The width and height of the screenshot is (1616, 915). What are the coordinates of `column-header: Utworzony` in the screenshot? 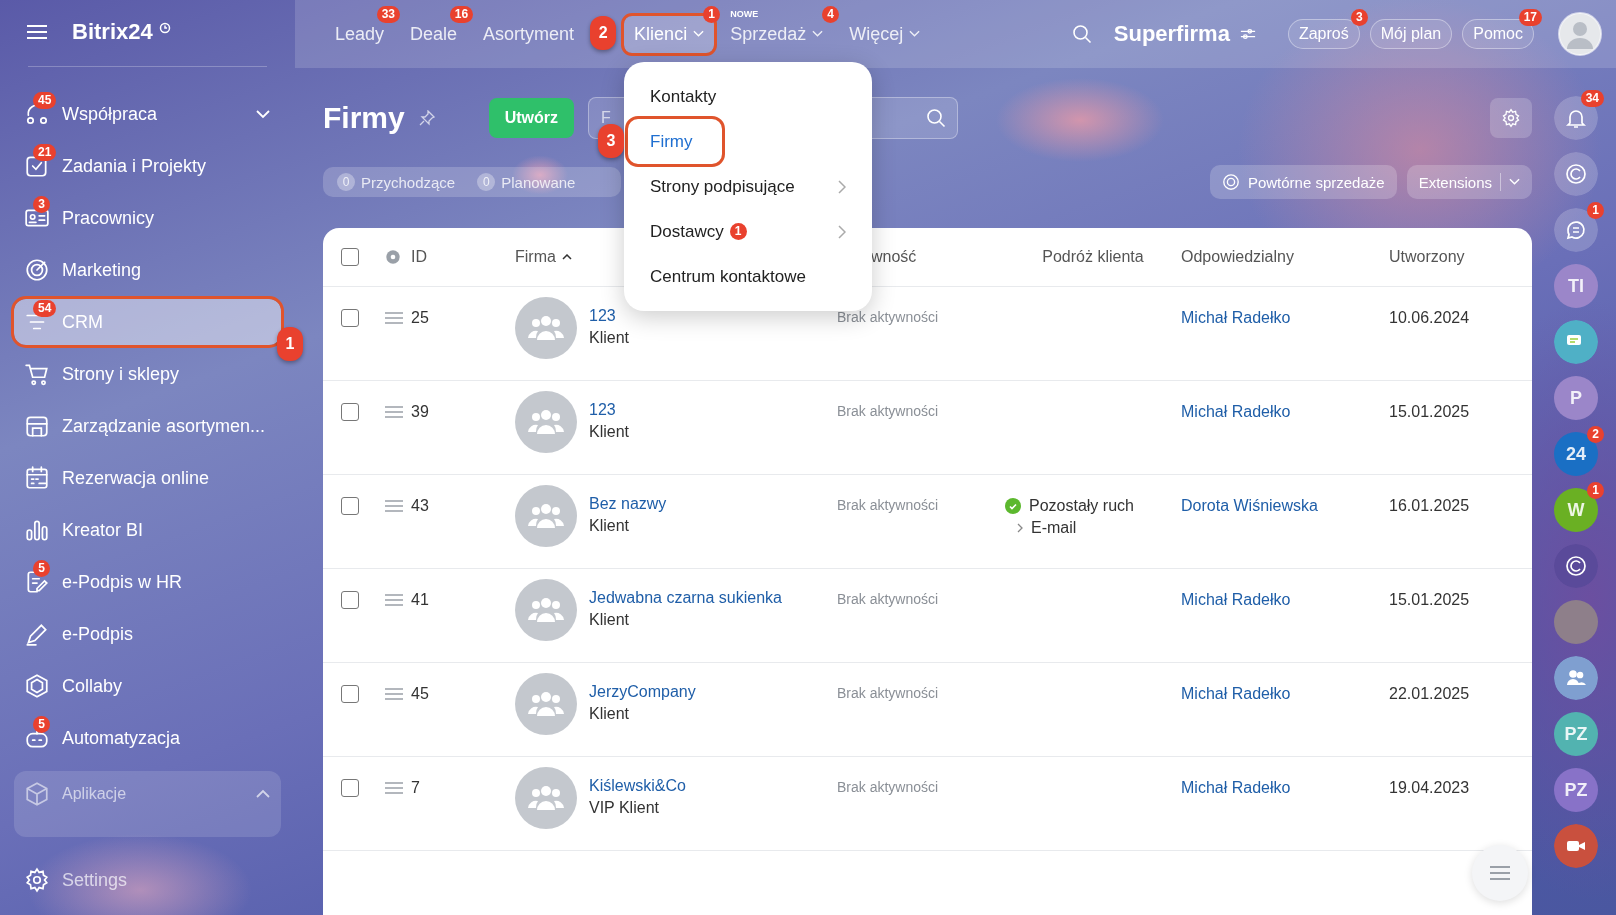 It's located at (1427, 257).